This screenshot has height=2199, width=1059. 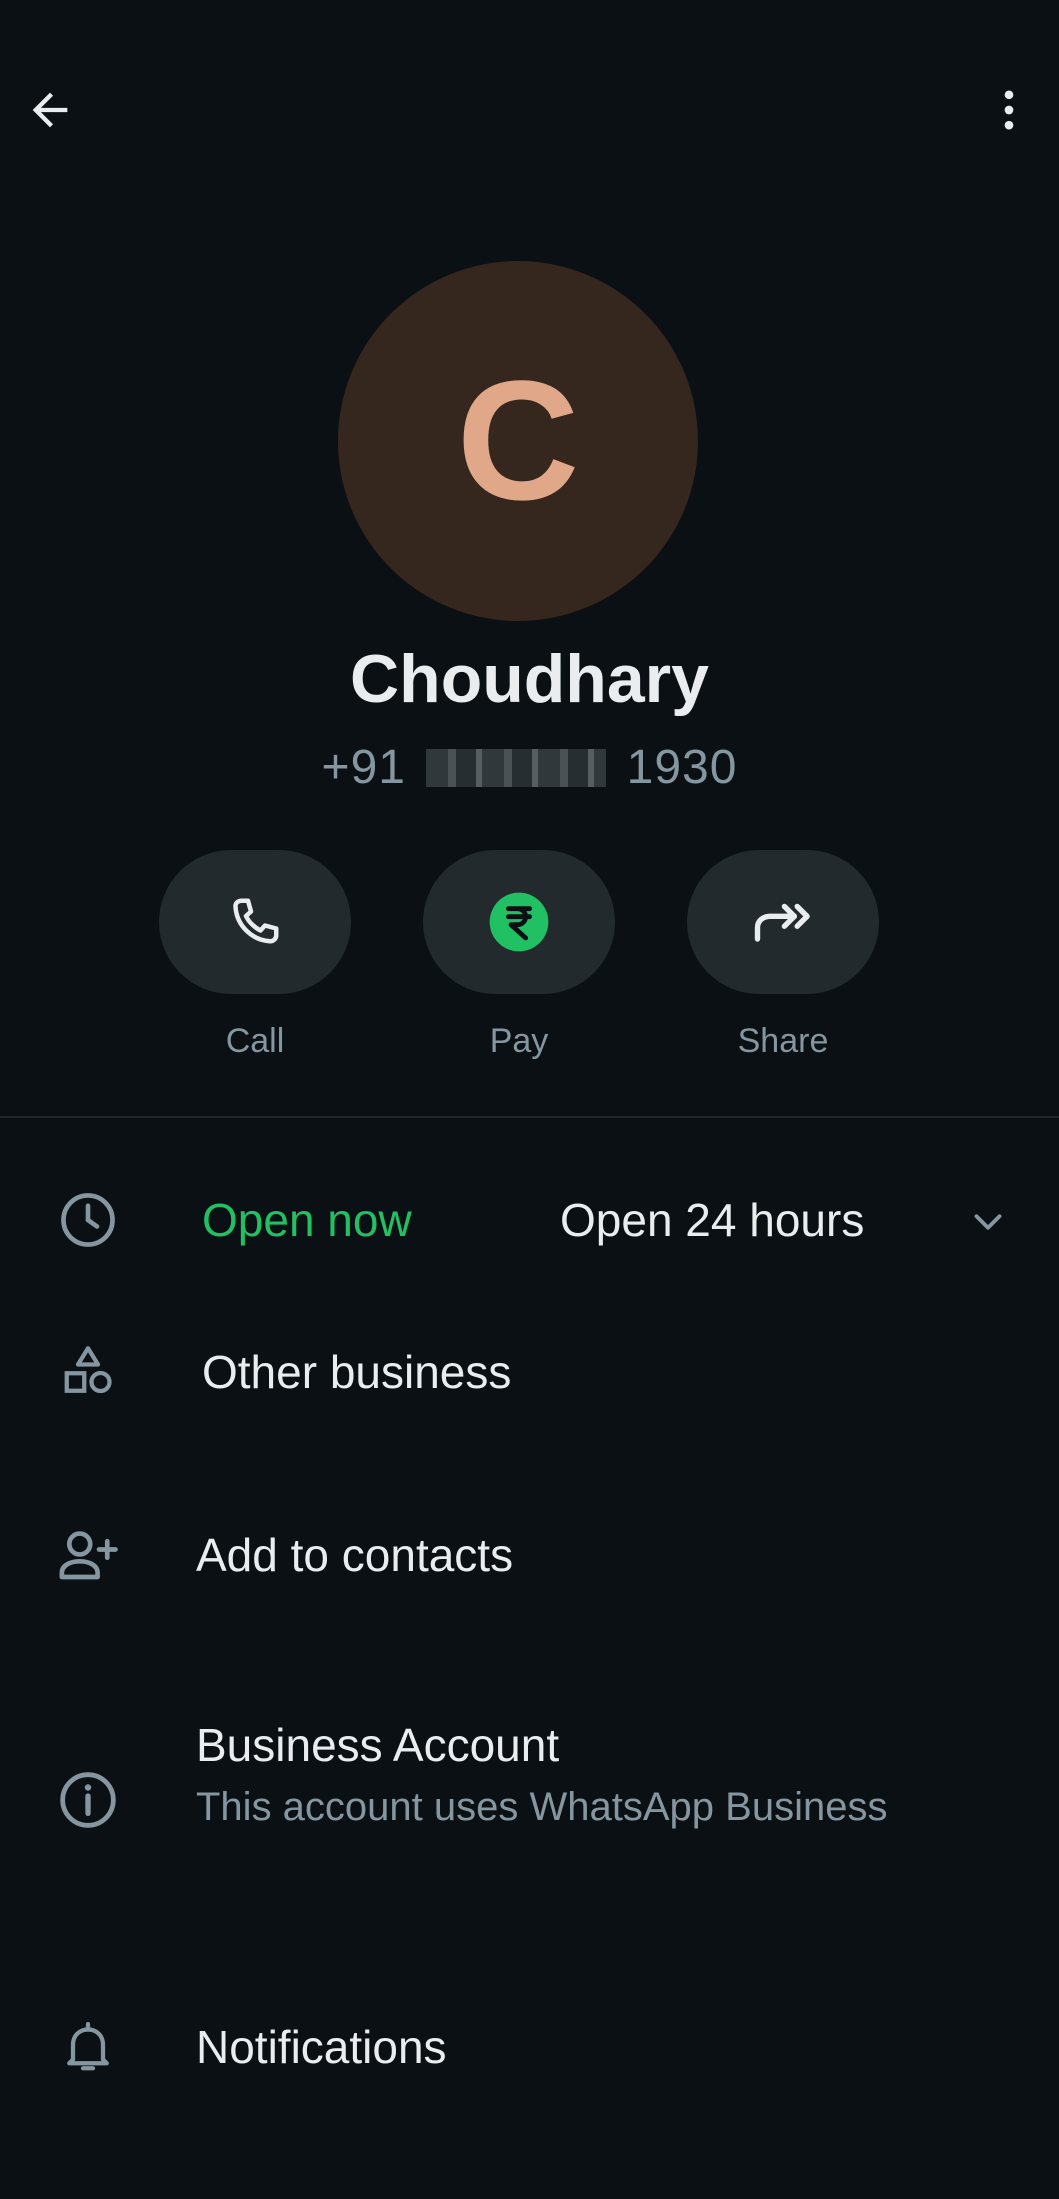 What do you see at coordinates (88, 1220) in the screenshot?
I see `clock-icon` at bounding box center [88, 1220].